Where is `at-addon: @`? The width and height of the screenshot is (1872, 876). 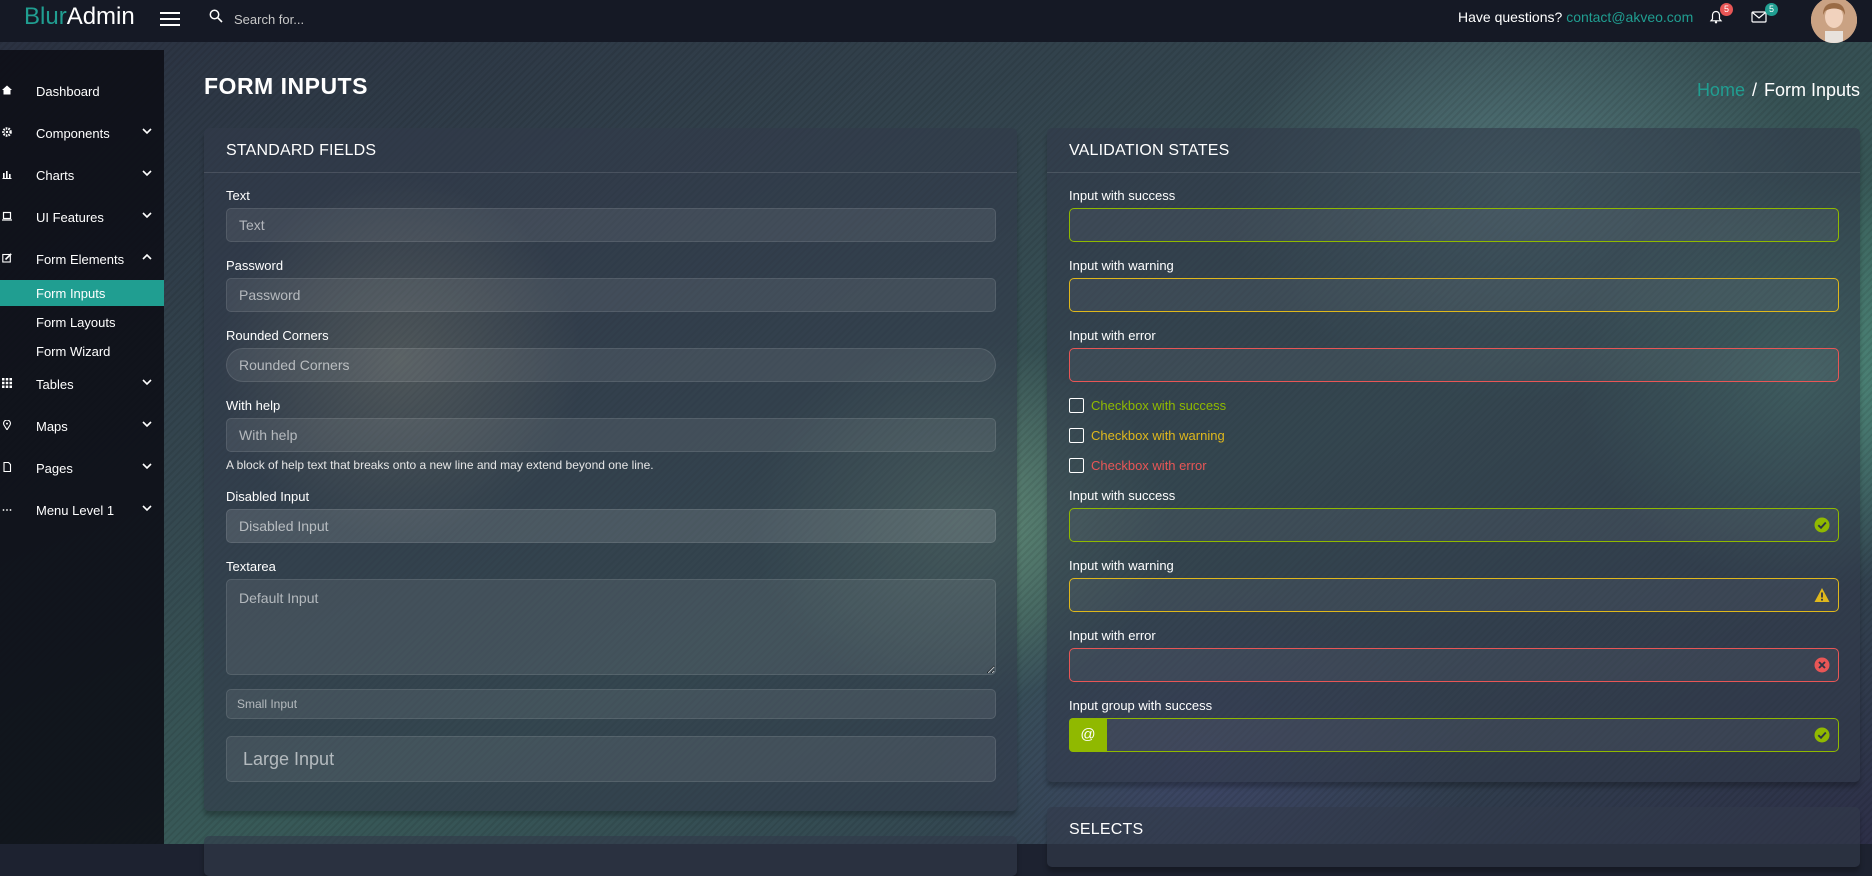 at-addon: @ is located at coordinates (1088, 735).